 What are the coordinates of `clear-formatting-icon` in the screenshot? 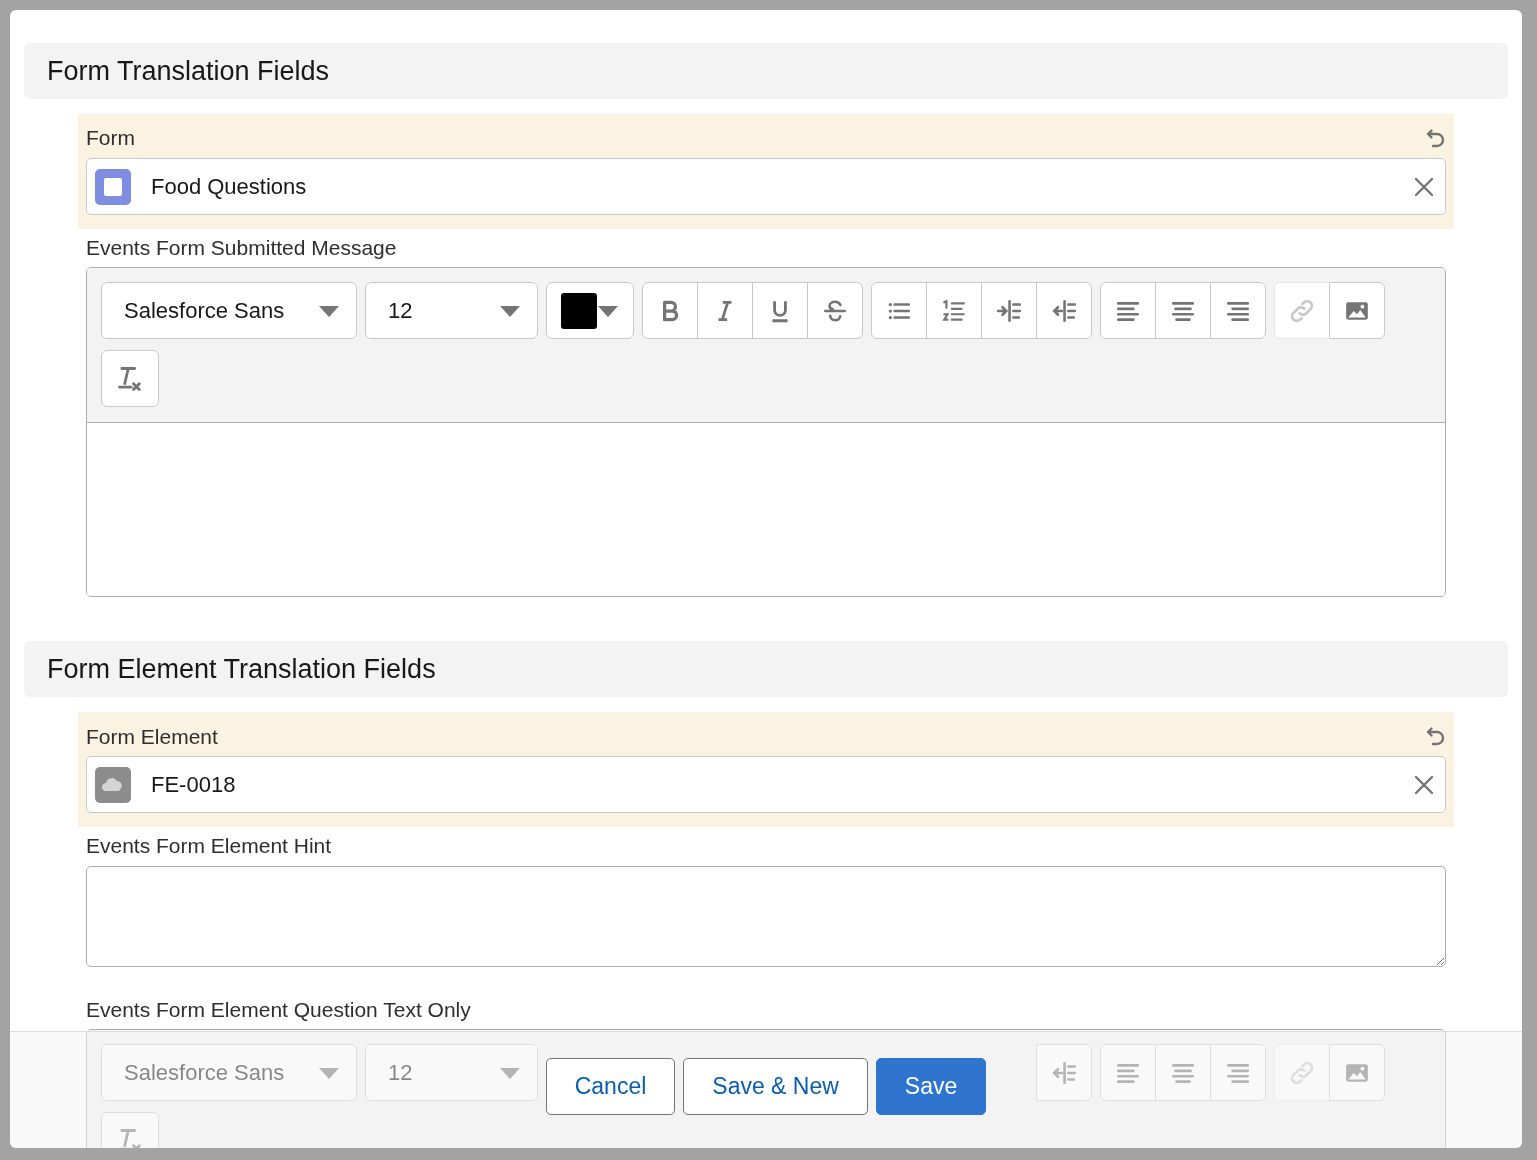 It's located at (130, 378).